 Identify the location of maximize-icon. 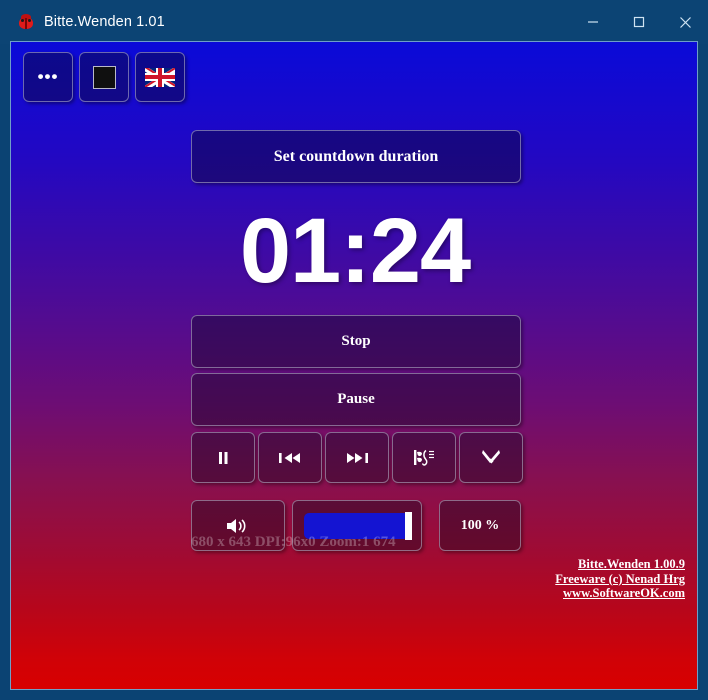
(639, 22).